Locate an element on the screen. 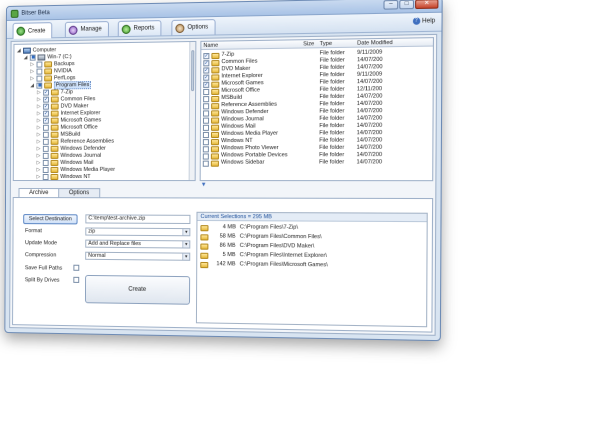 The image size is (603, 445). file-type: File folder is located at coordinates (332, 148).